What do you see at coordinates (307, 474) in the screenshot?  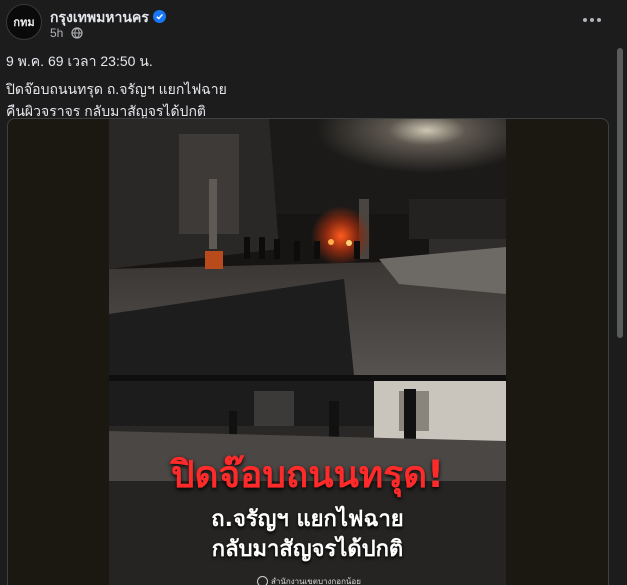 I see `image-headline: ปิดจ๊อบถนนทรุด!` at bounding box center [307, 474].